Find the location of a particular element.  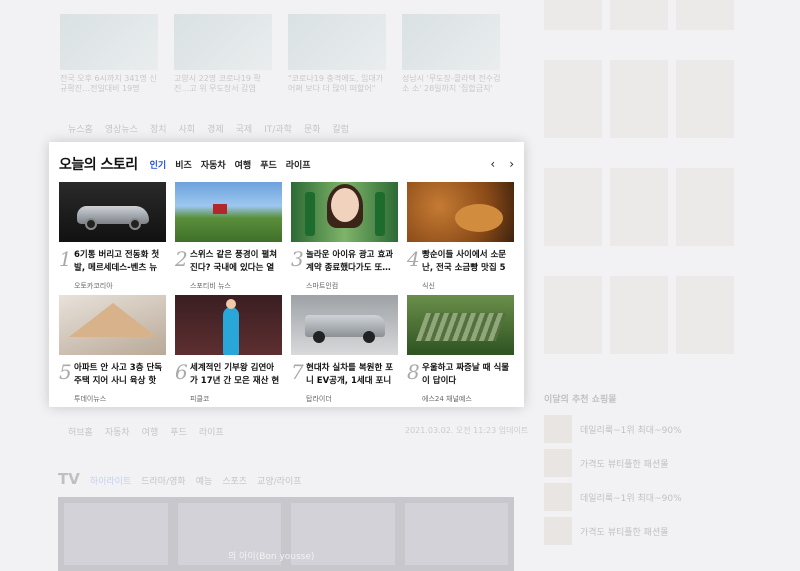

story-rank: 3 is located at coordinates (297, 259).